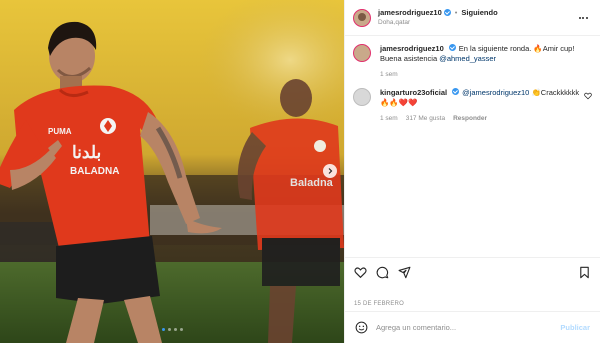 Image resolution: width=600 pixels, height=343 pixels. I want to click on chevron-right-icon, so click(330, 171).